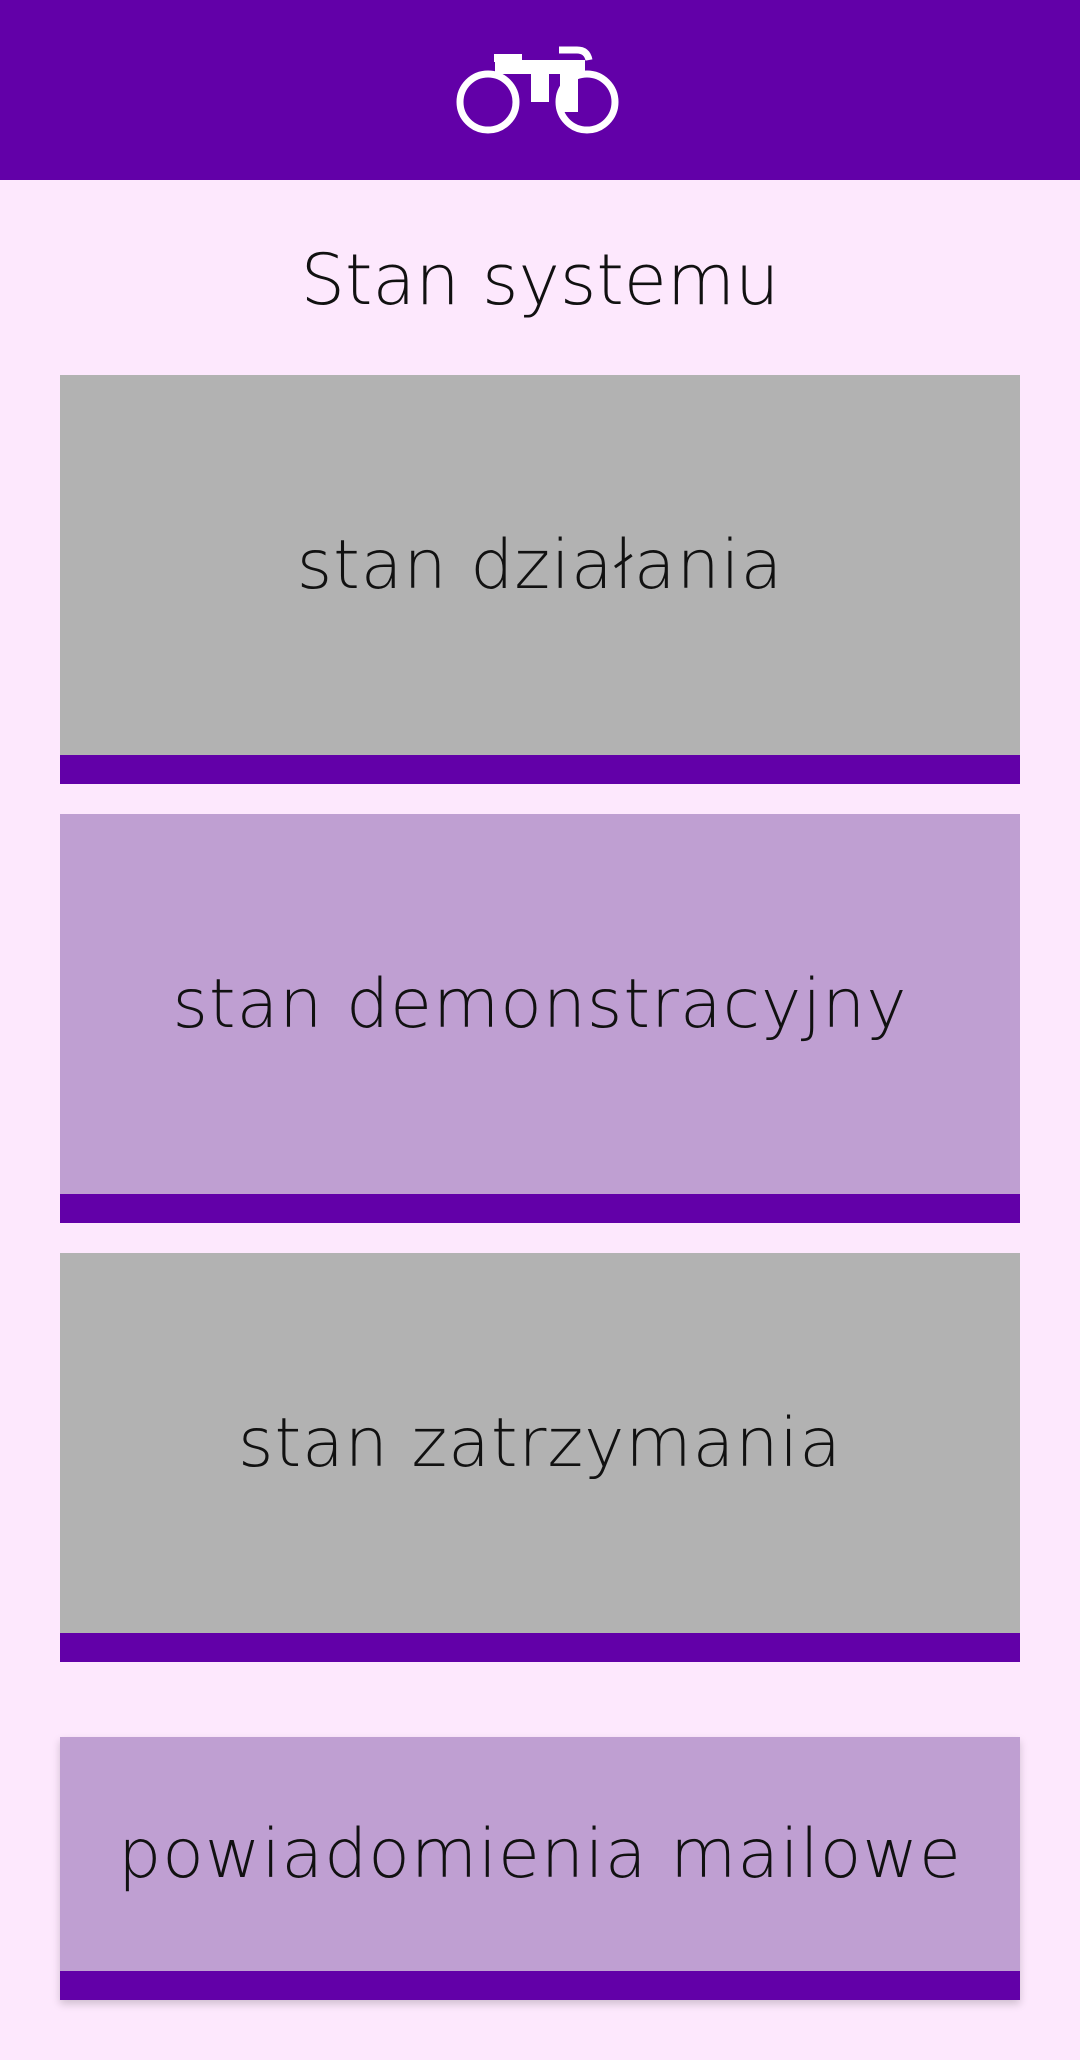  I want to click on state-demo-label: stan demonstracyjny, so click(540, 1004).